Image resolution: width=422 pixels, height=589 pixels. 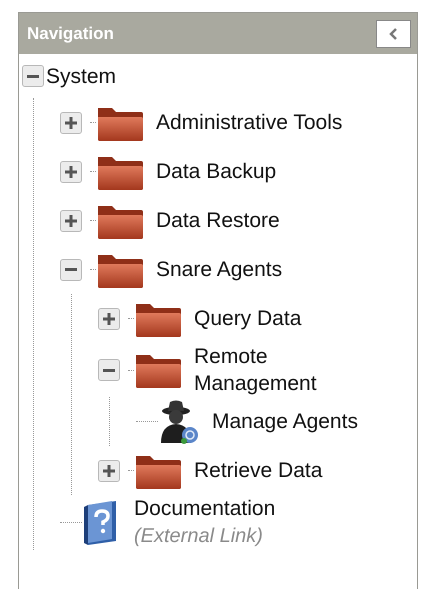 What do you see at coordinates (294, 370) in the screenshot?
I see `tree-item-label: Remote Management` at bounding box center [294, 370].